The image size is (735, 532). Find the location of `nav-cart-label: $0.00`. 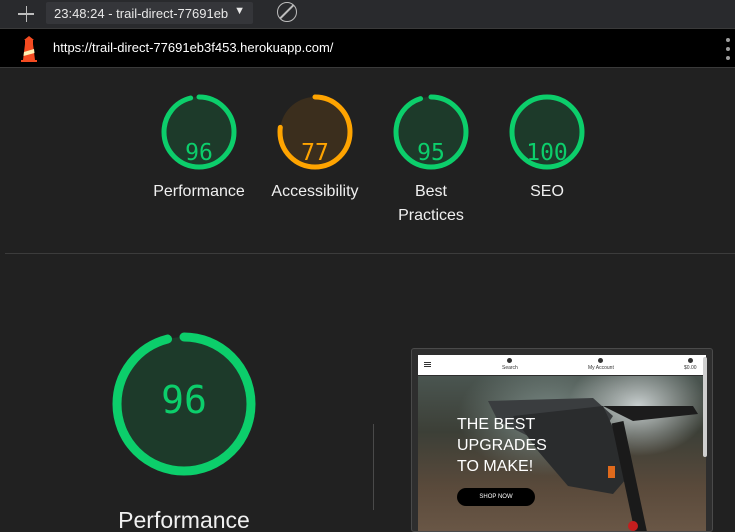

nav-cart-label: $0.00 is located at coordinates (690, 368).